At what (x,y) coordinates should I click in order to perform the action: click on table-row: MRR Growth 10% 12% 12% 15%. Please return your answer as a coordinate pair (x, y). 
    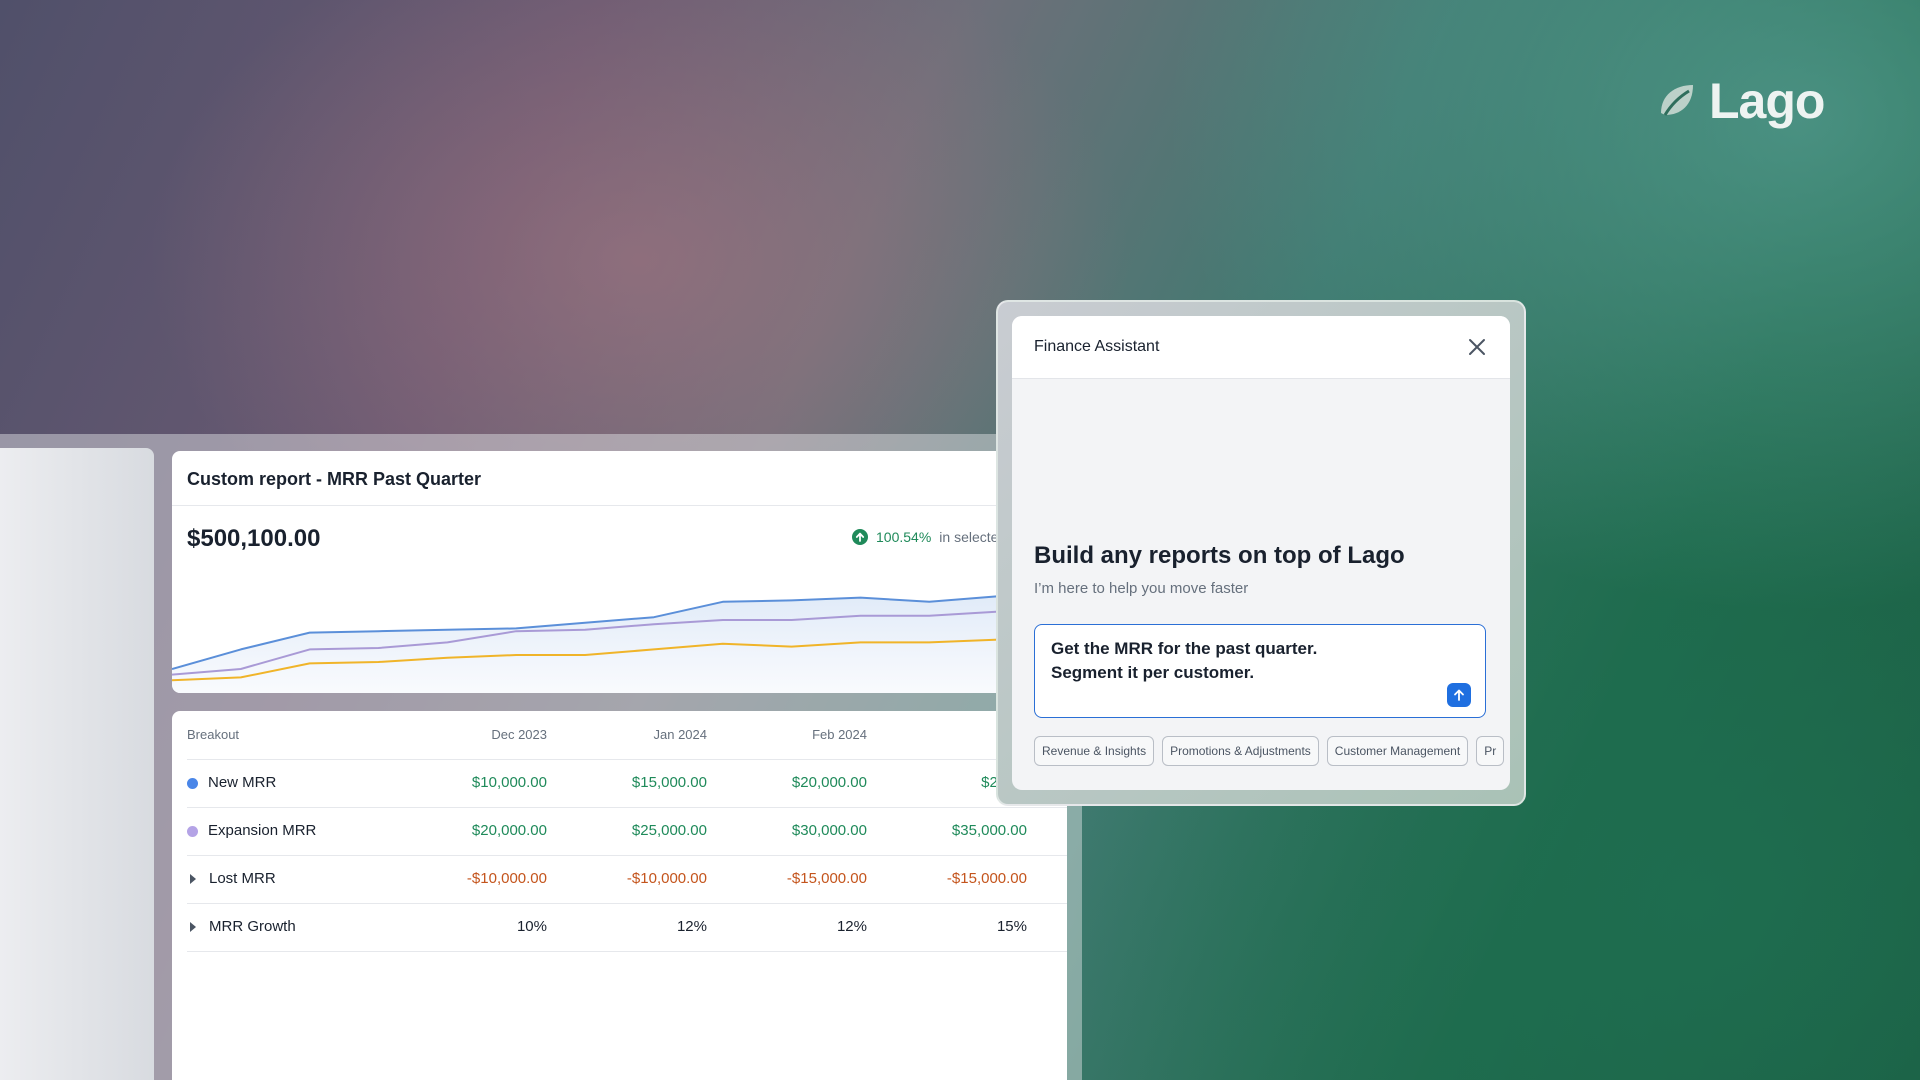
    Looking at the image, I should click on (627, 927).